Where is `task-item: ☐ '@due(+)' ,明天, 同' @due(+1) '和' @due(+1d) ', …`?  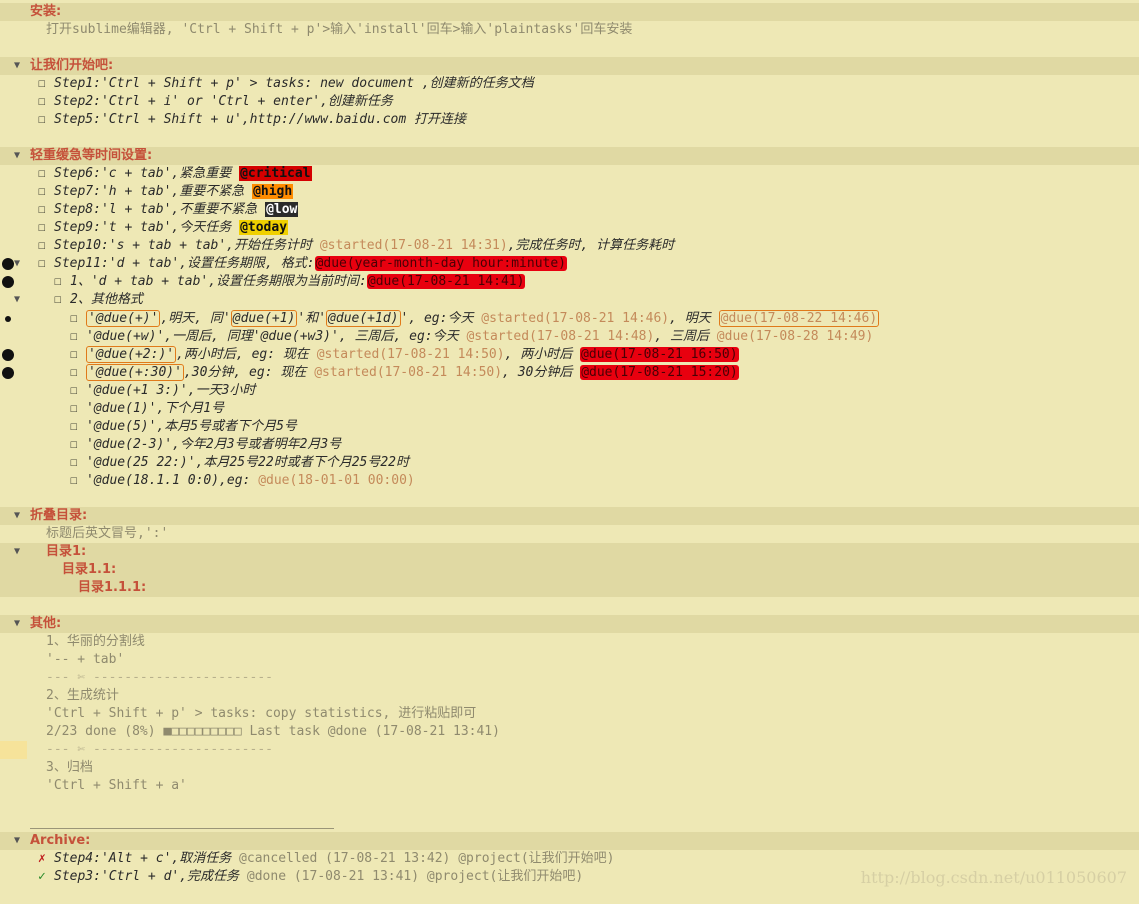 task-item: ☐ '@due(+)' ,明天, 同' @due(+1) '和' @due(+1d) ', … is located at coordinates (569, 319).